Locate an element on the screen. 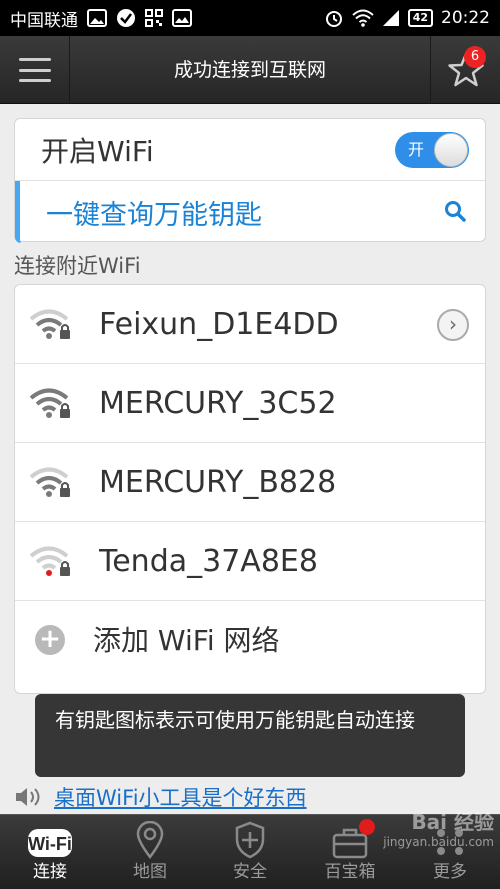  page-title: 成功连接到互联网 is located at coordinates (249, 70).